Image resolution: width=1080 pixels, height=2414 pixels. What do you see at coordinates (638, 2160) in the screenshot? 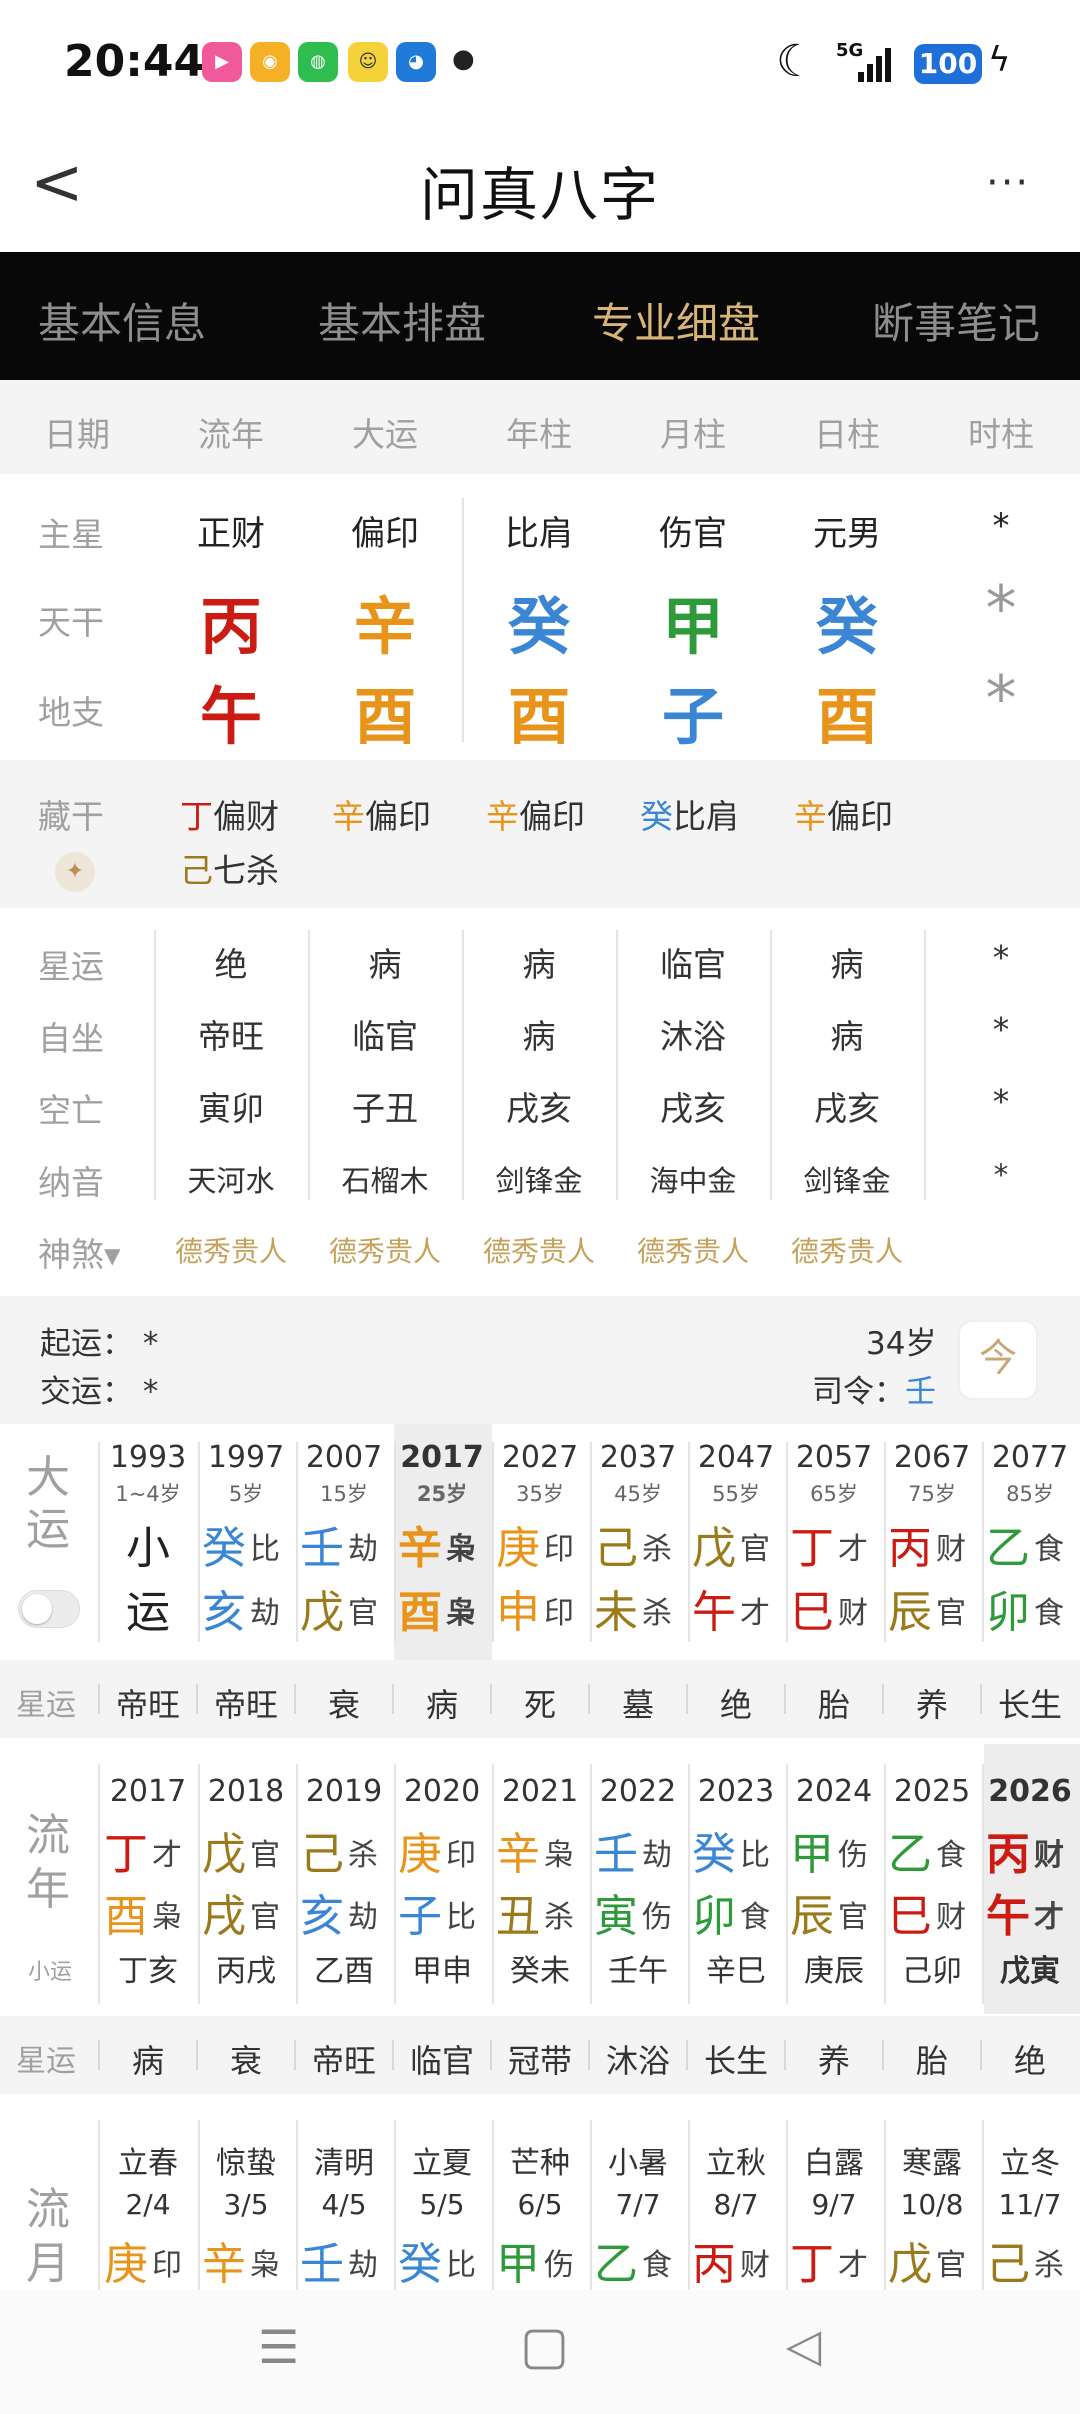
I see `liuyue-solar-term: 小暑` at bounding box center [638, 2160].